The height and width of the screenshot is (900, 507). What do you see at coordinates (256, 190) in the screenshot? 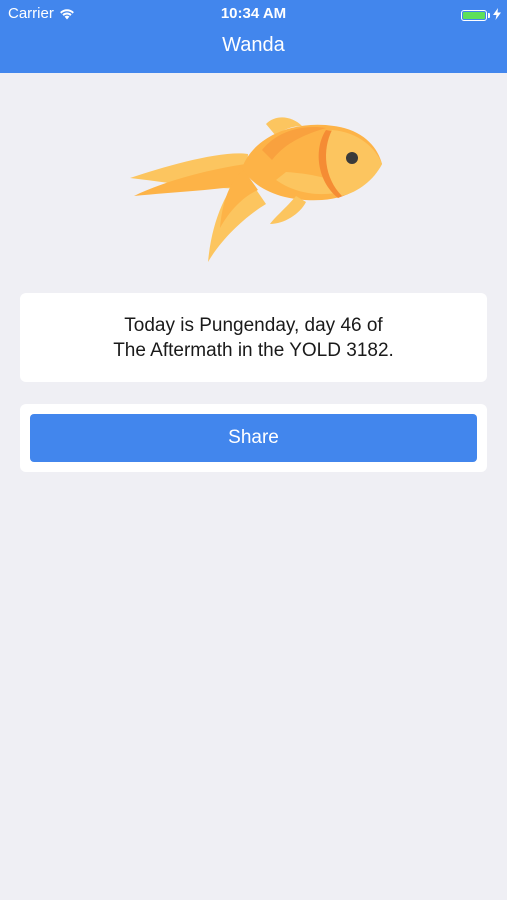
I see `goldfish-icon` at bounding box center [256, 190].